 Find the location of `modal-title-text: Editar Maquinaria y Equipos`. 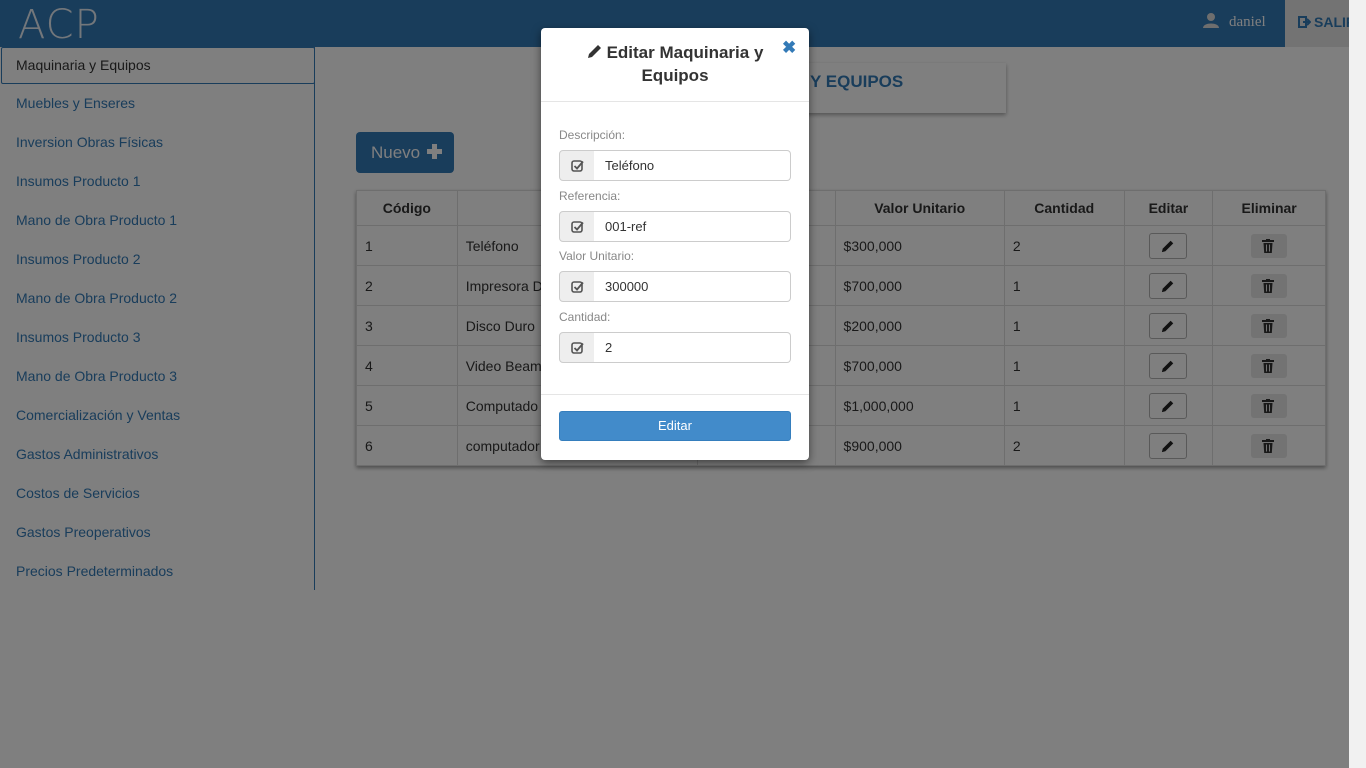

modal-title-text: Editar Maquinaria y Equipos is located at coordinates (685, 64).